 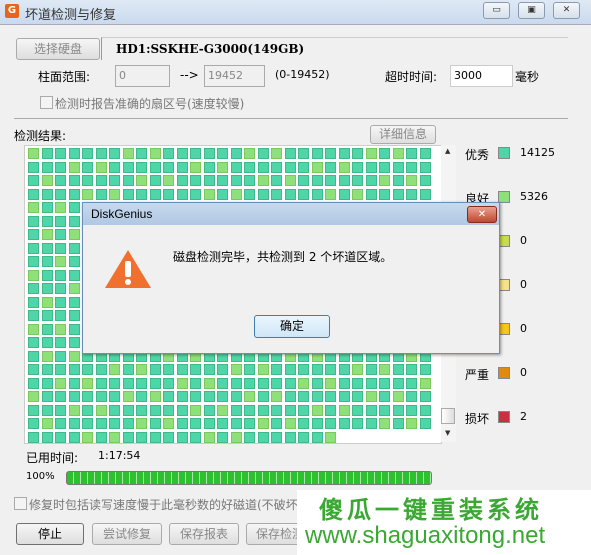 I want to click on maximize-button: ▣, so click(x=531, y=10).